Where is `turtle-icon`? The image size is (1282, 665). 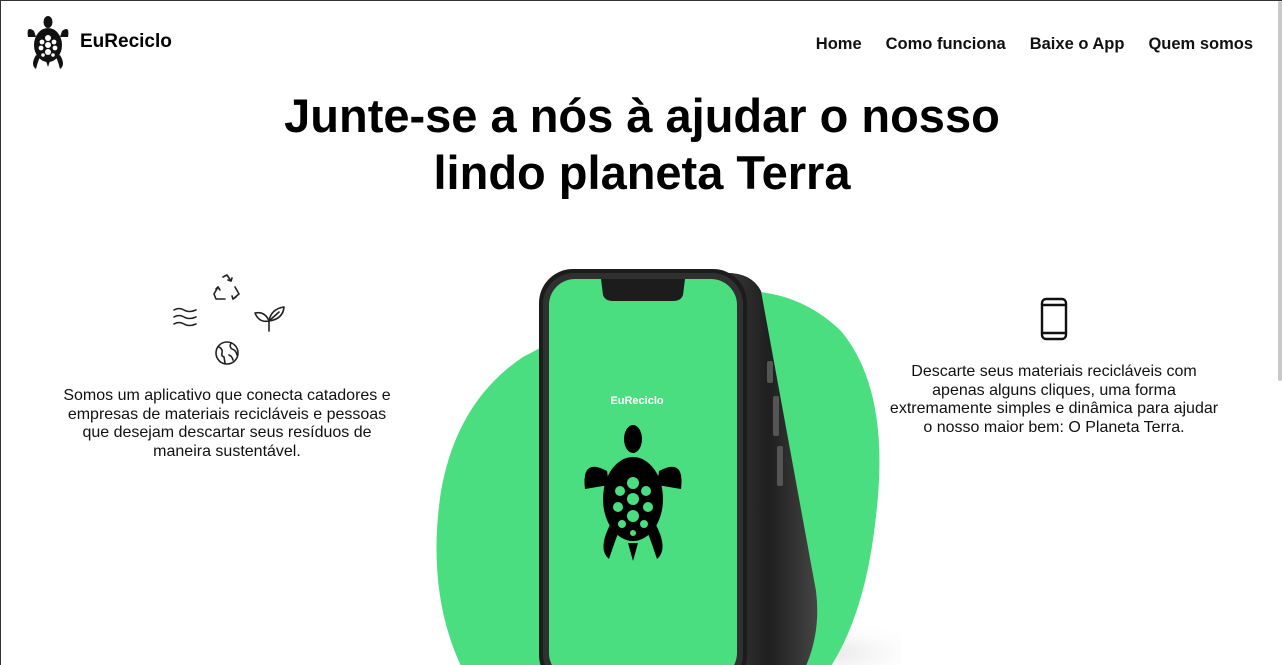 turtle-icon is located at coordinates (48, 42).